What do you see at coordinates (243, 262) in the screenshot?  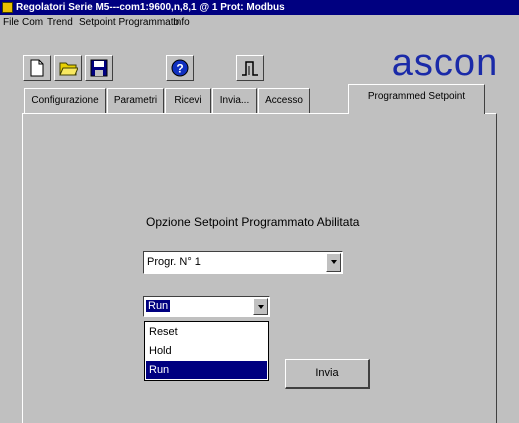 I see `program-select: Progr. N° 1` at bounding box center [243, 262].